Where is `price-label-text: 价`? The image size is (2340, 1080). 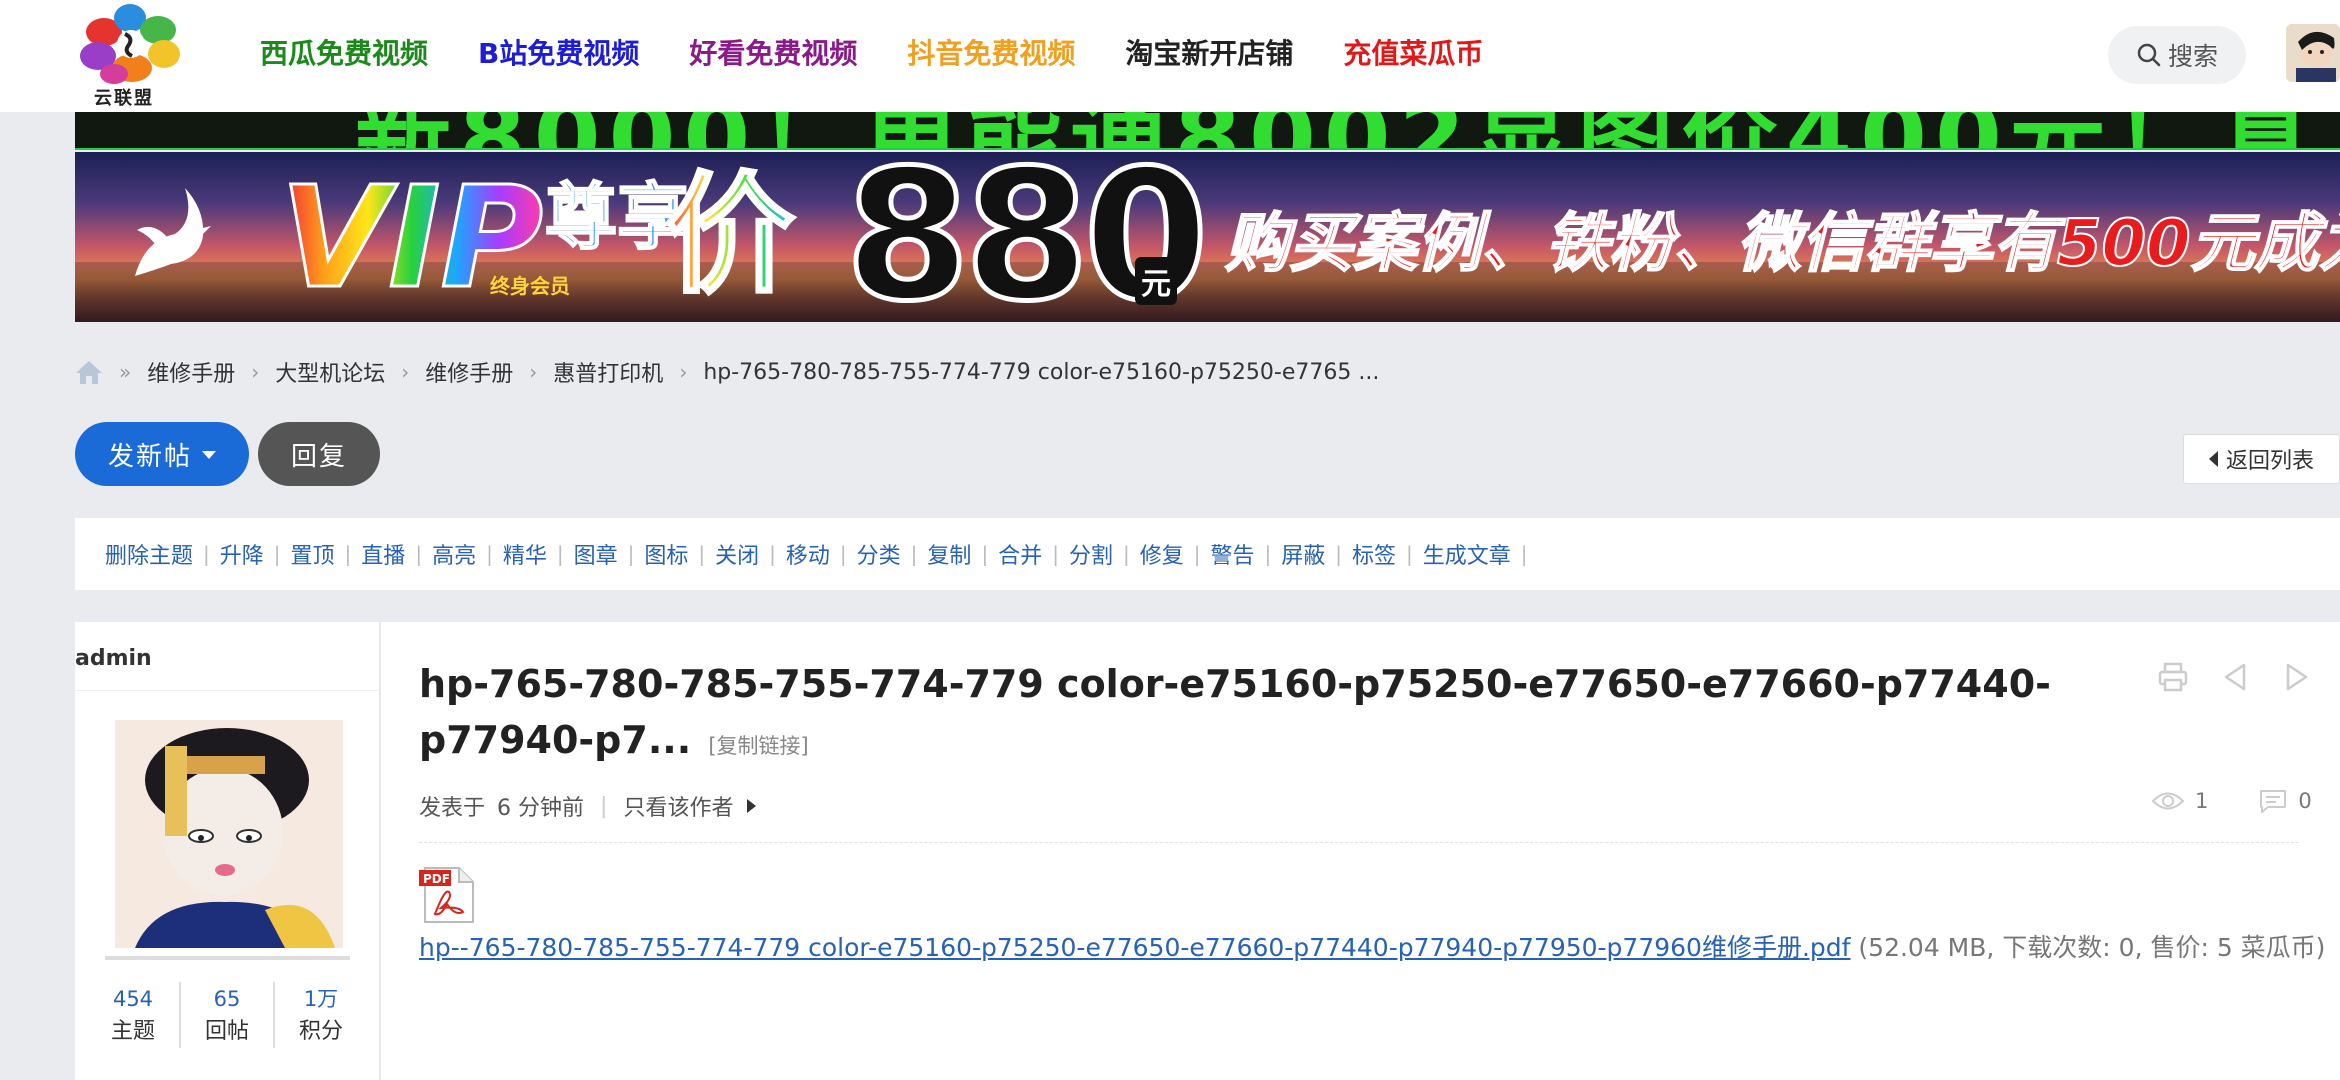
price-label-text: 价 is located at coordinates (729, 235).